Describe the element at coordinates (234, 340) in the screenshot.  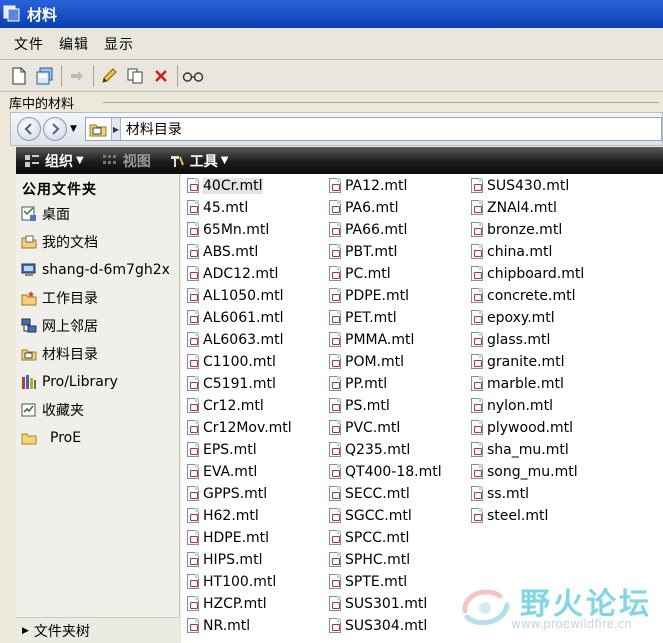
I see `file-item: AL6063.mtl` at that location.